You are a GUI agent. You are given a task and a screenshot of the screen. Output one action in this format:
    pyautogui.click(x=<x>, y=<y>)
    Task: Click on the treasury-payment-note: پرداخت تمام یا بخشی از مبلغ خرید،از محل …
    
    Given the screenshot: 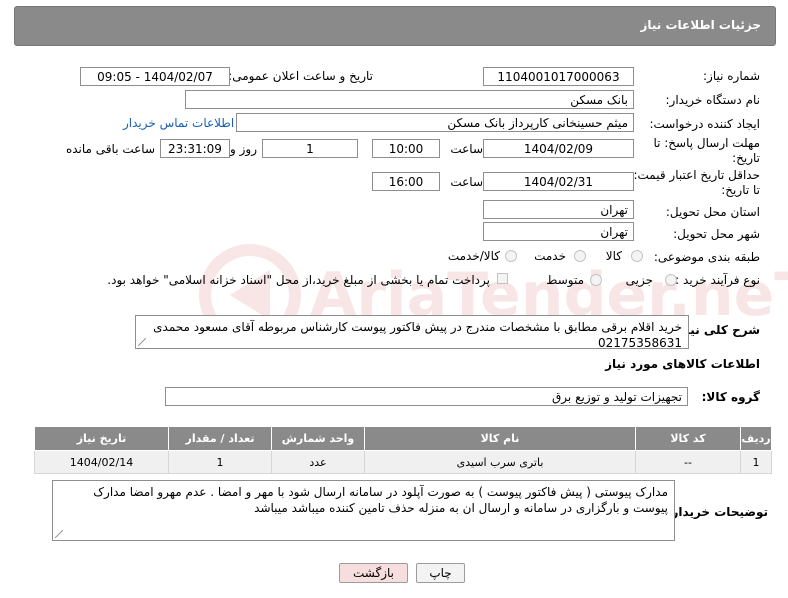 What is the action you would take?
    pyautogui.click(x=298, y=280)
    